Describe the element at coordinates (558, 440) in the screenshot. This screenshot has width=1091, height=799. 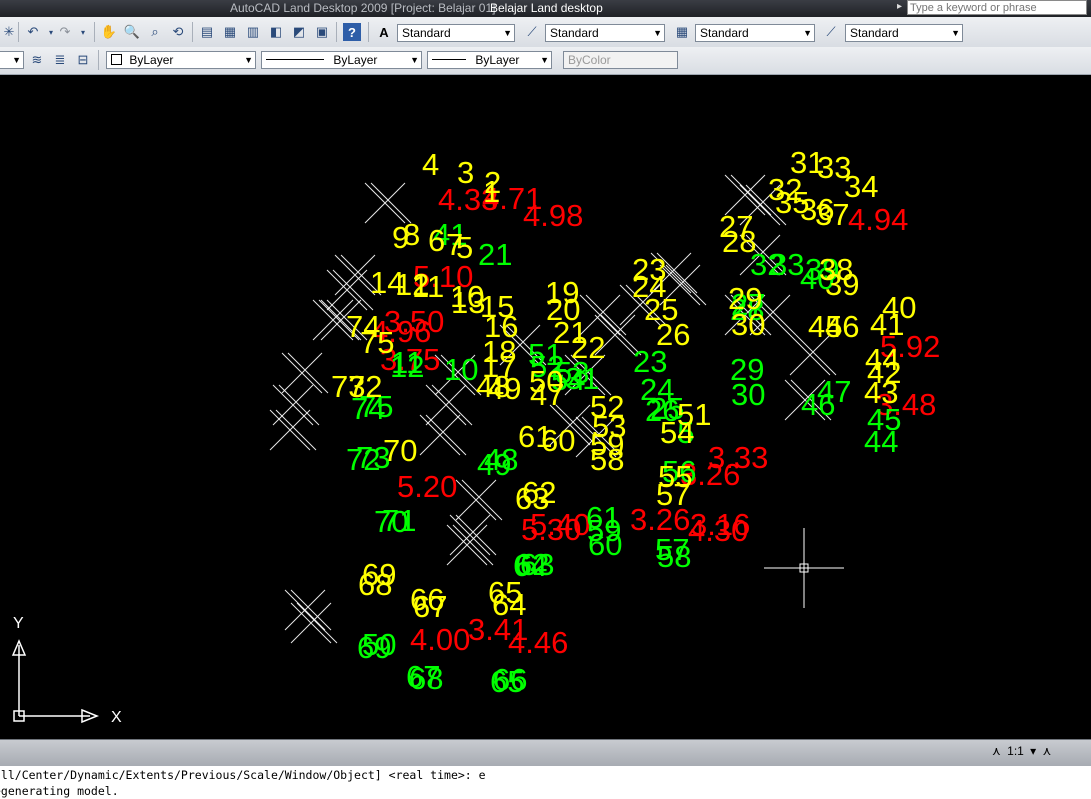
I see `point-number-label: 60` at that location.